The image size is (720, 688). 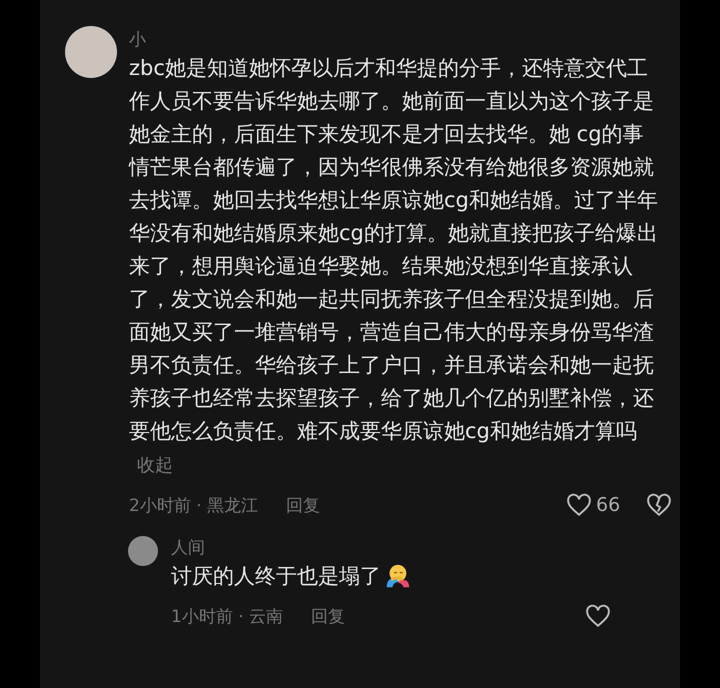 I want to click on timestamp-location: 1小时前 · 云南, so click(x=227, y=617).